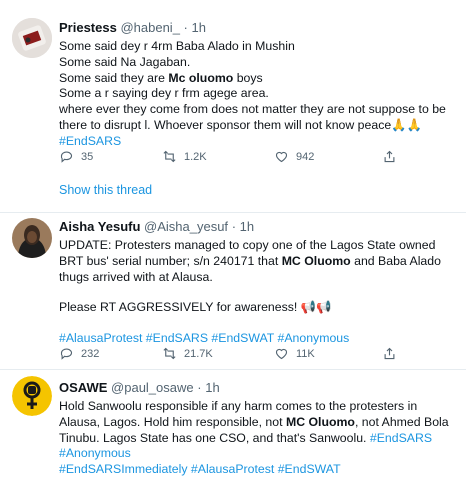 The height and width of the screenshot is (478, 466). Describe the element at coordinates (305, 353) in the screenshot. I see `like-count: 11K` at that location.